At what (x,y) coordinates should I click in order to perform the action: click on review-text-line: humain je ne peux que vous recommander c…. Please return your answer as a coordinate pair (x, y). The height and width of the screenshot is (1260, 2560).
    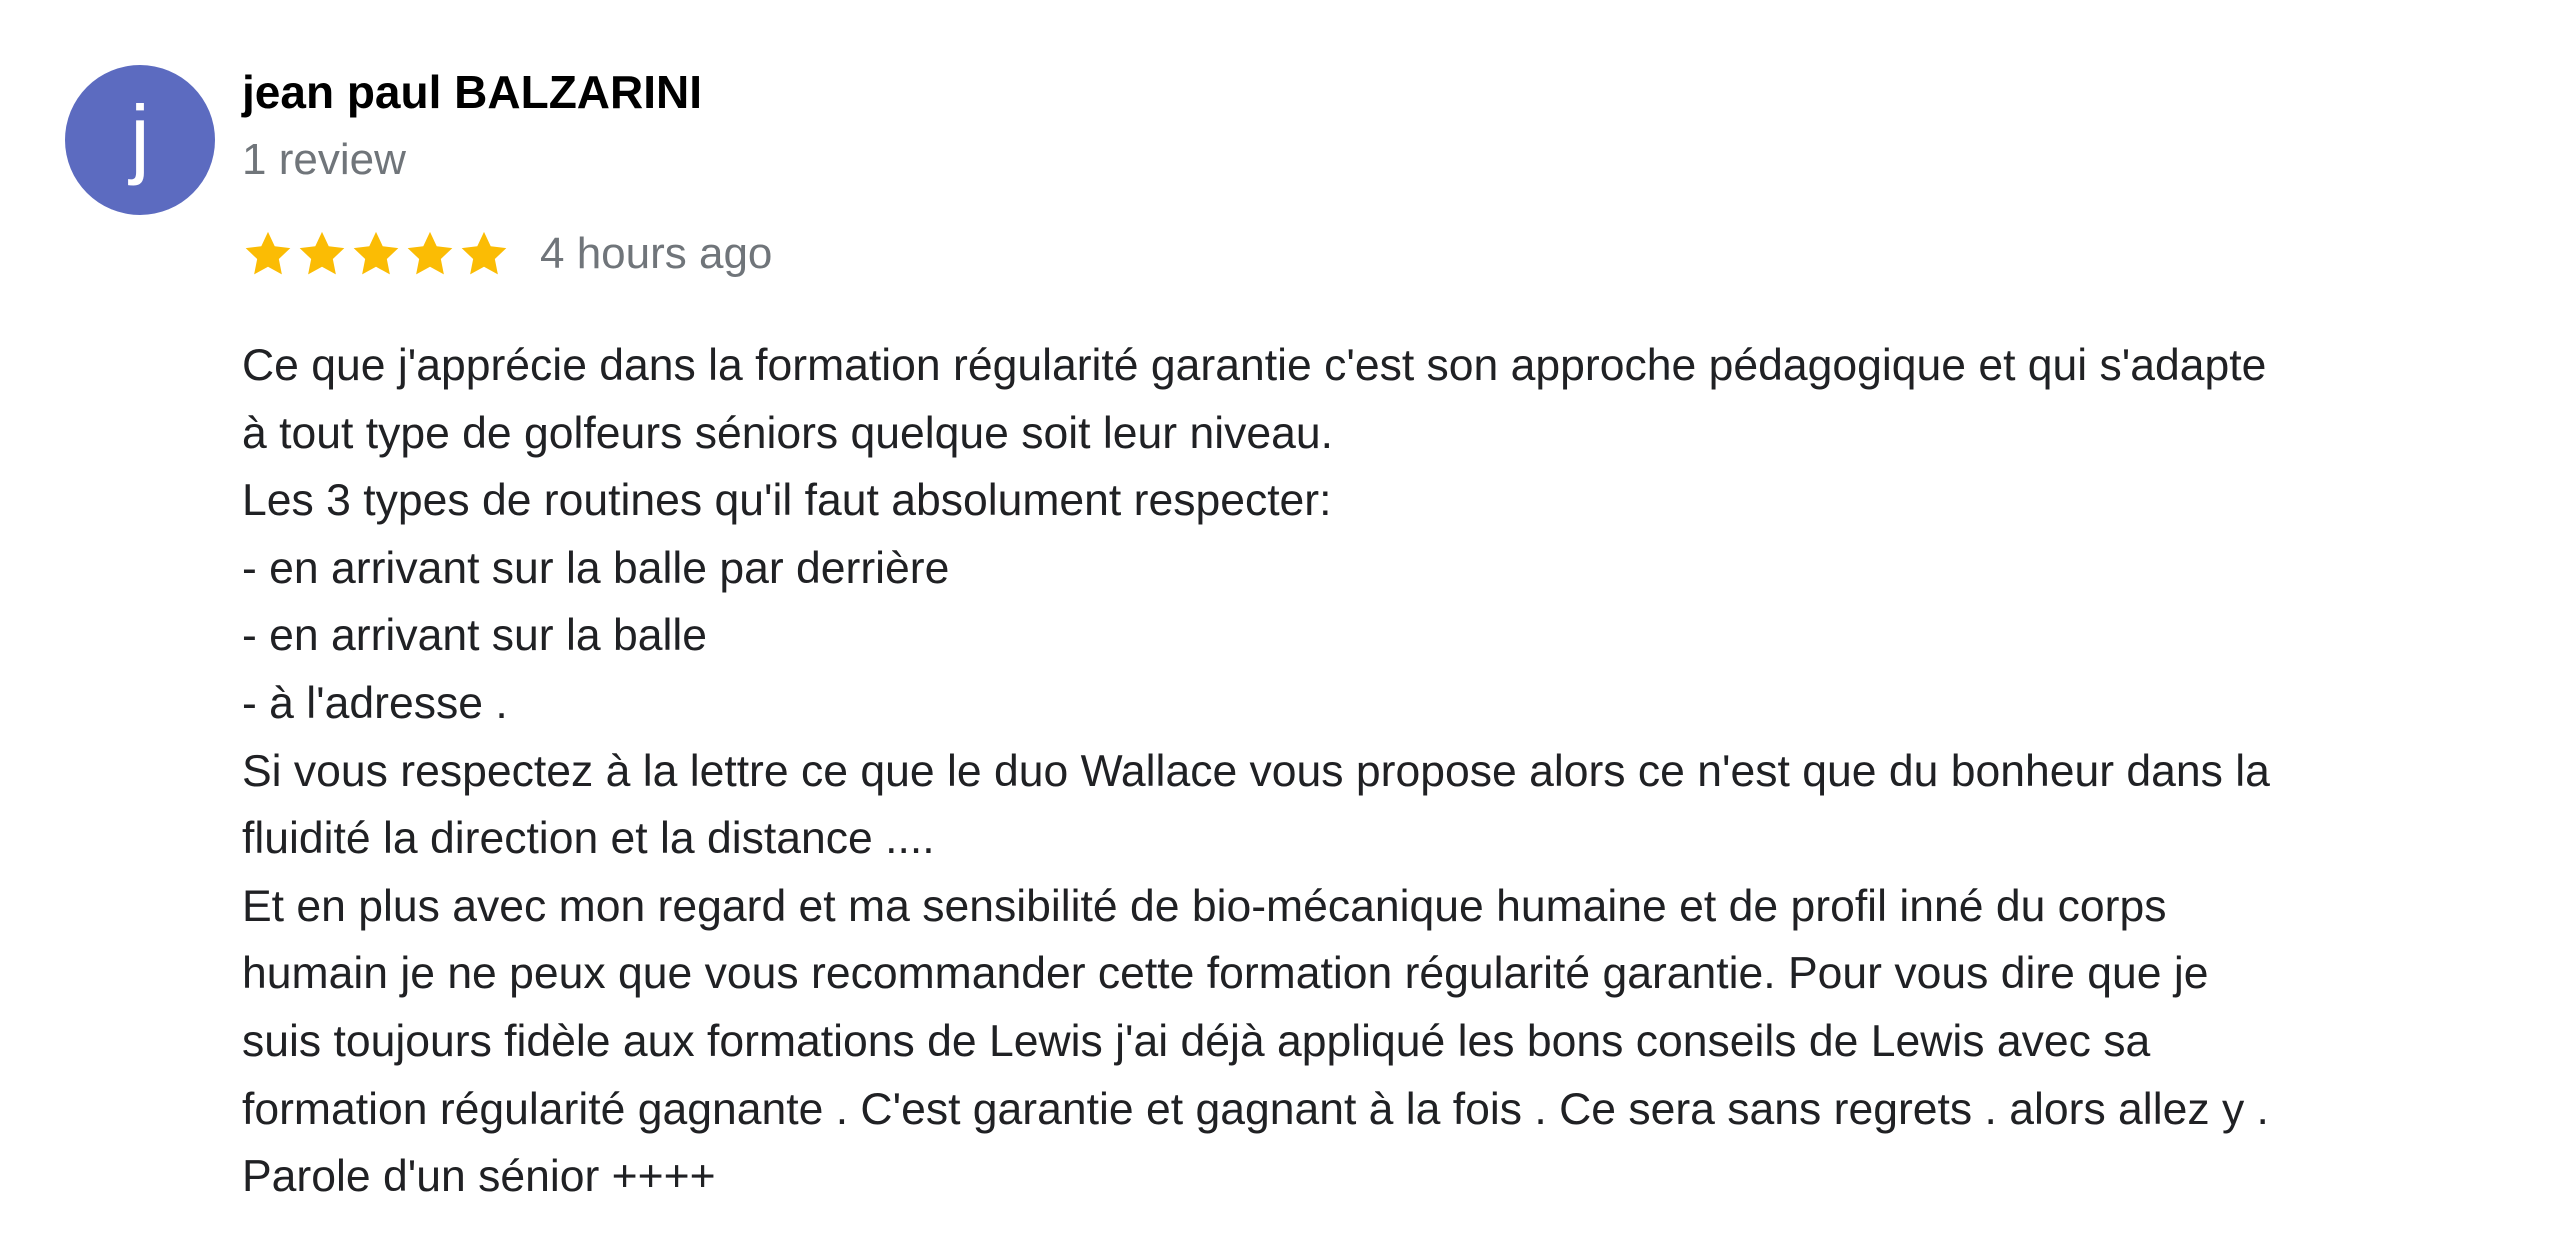
    Looking at the image, I should click on (1225, 974).